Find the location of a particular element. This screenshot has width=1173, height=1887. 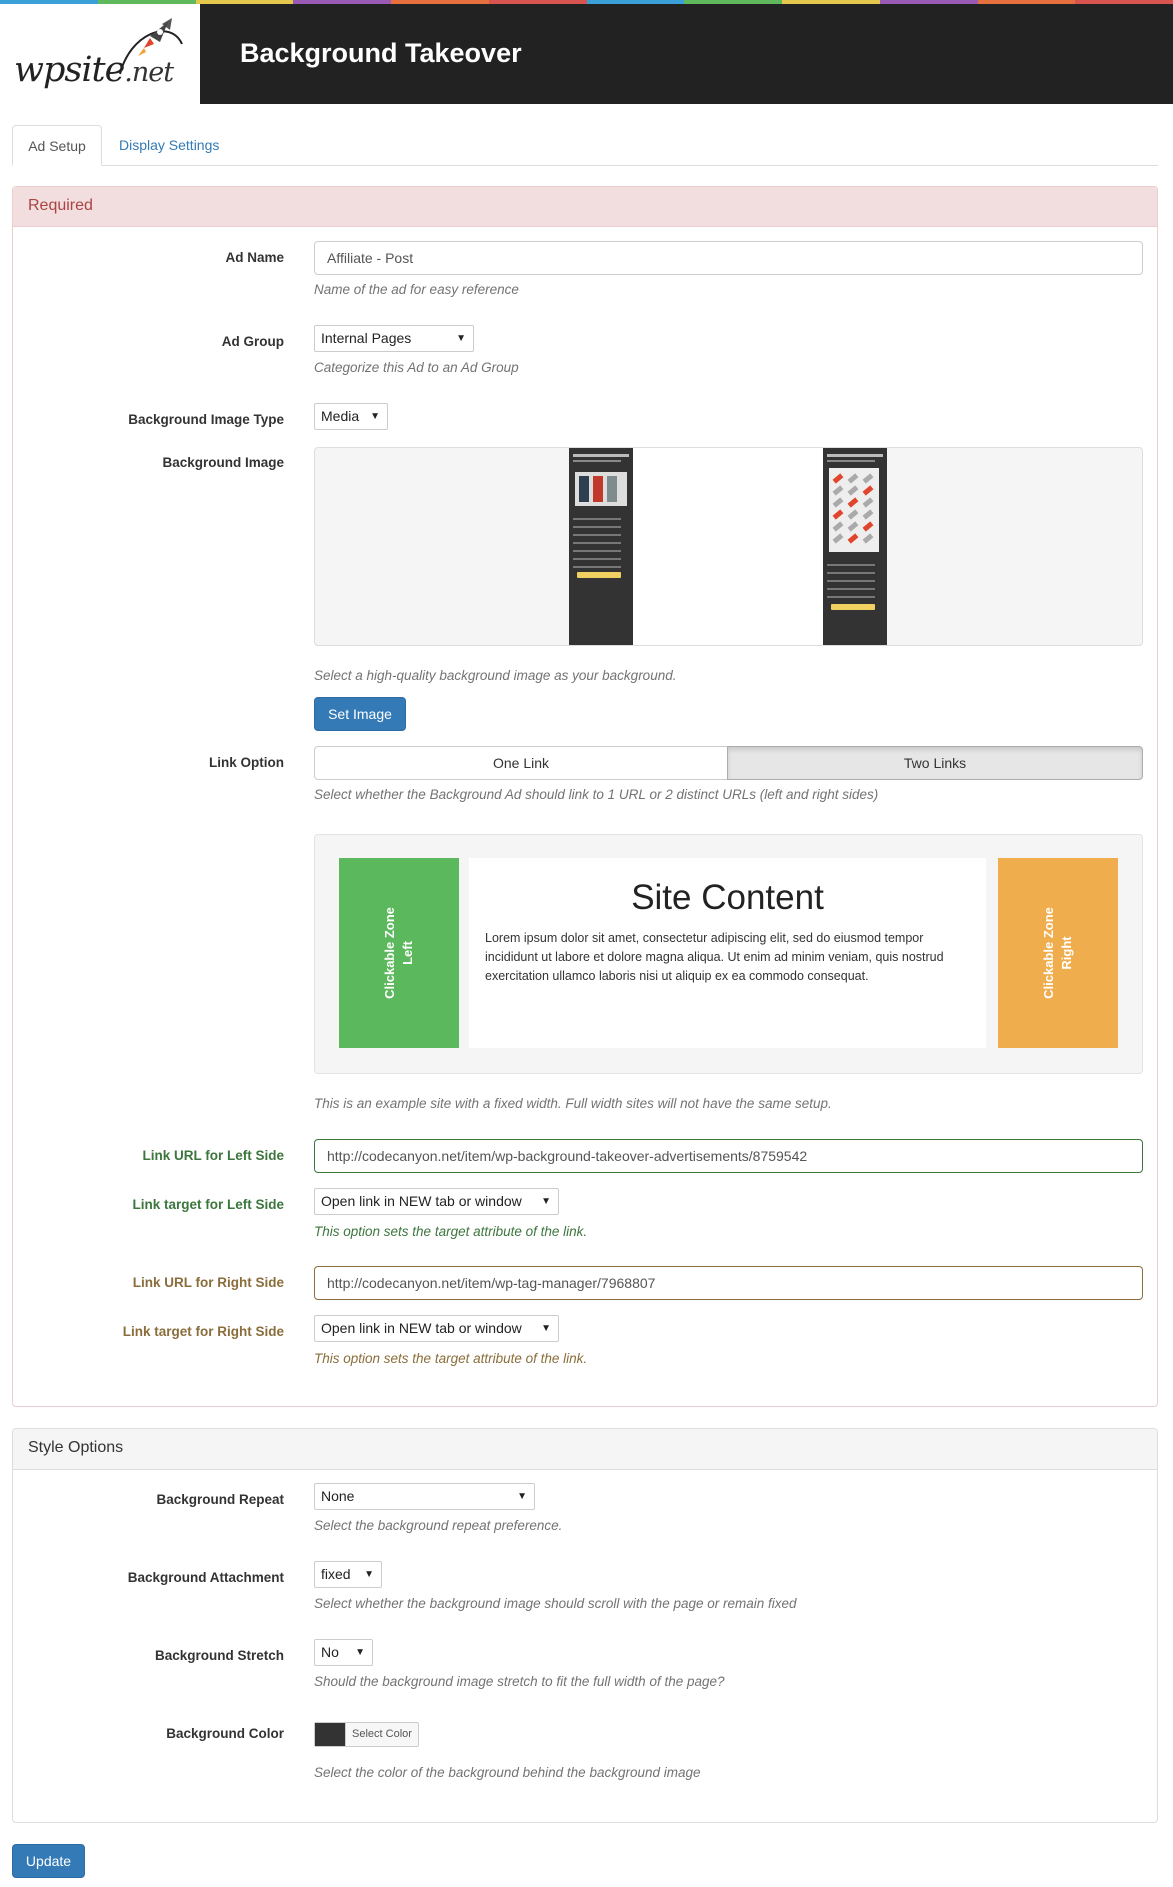

left-target-label: Link target for Left Side is located at coordinates (208, 1204).